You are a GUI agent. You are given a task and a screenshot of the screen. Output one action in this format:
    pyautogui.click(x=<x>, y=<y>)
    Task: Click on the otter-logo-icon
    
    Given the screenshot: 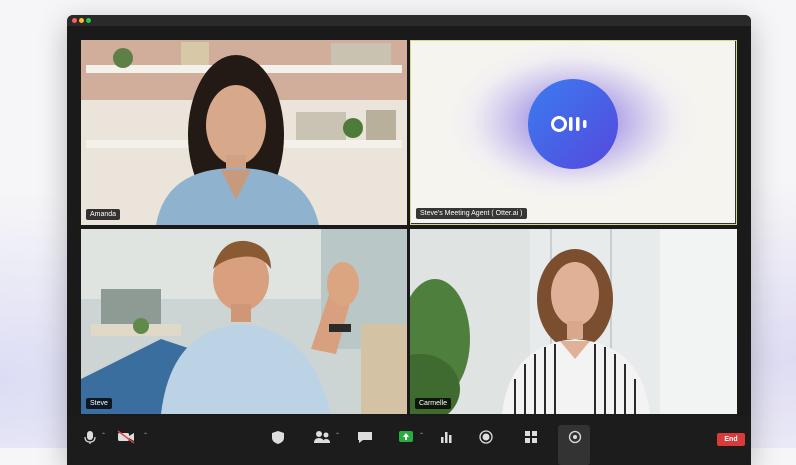 What is the action you would take?
    pyautogui.click(x=573, y=124)
    